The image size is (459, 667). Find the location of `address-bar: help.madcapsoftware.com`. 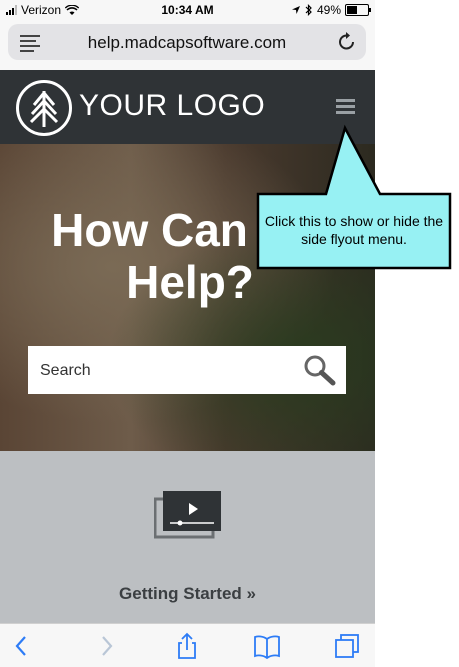

address-bar: help.madcapsoftware.com is located at coordinates (187, 42).